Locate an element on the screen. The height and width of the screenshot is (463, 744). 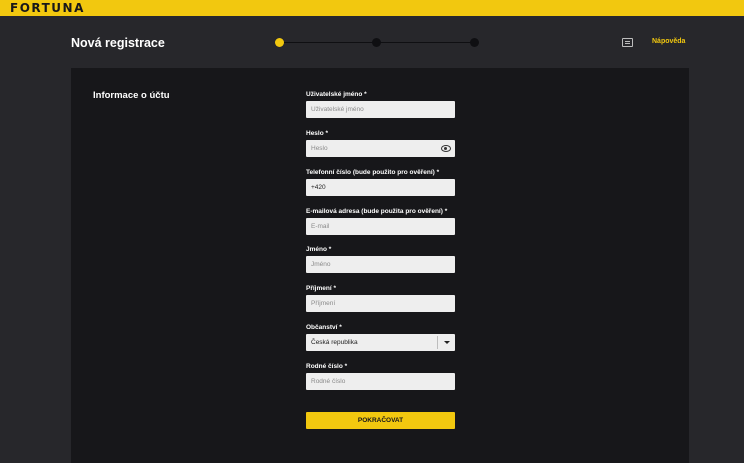
birth-number-field-group: Rodné číslo * is located at coordinates (380, 376).